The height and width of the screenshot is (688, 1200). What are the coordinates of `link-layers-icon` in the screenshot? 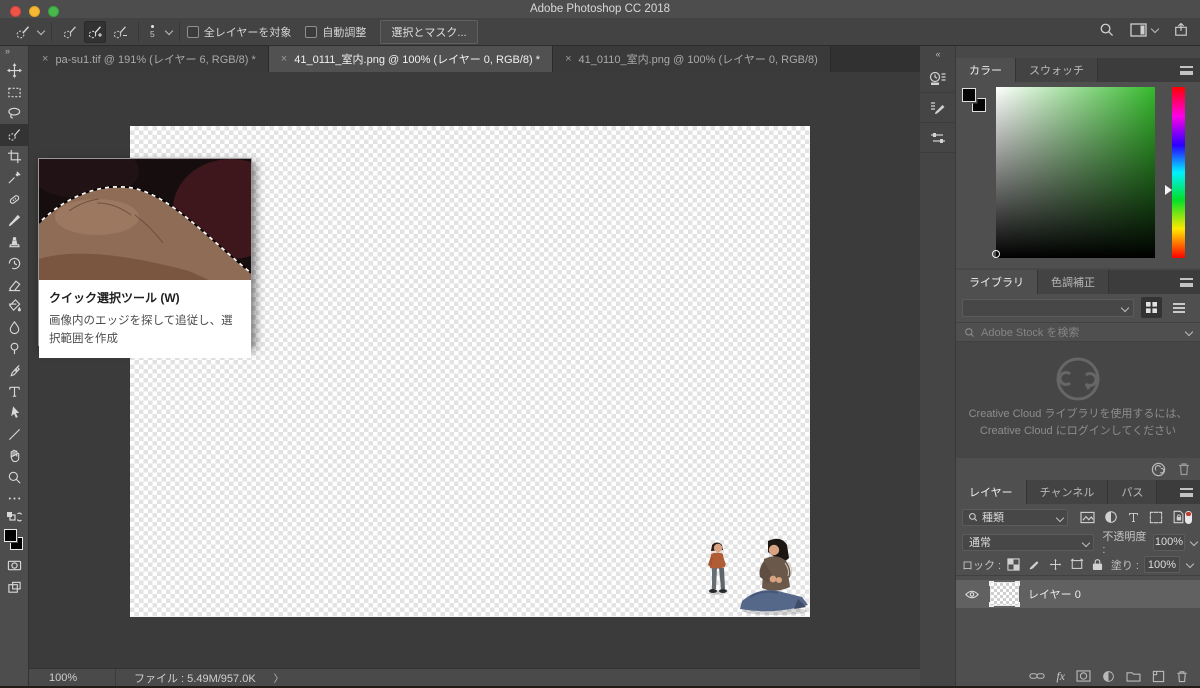 It's located at (1037, 676).